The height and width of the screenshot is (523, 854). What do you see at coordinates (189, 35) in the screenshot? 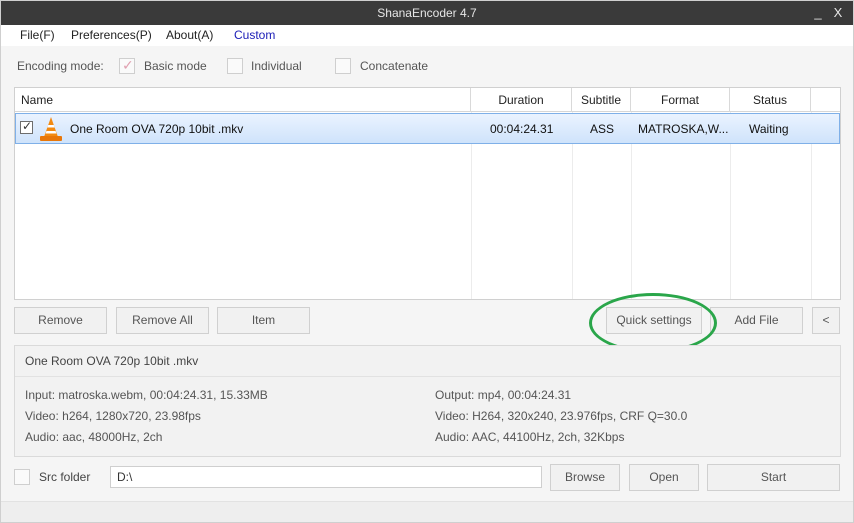
I see `menu-about: About(A)` at bounding box center [189, 35].